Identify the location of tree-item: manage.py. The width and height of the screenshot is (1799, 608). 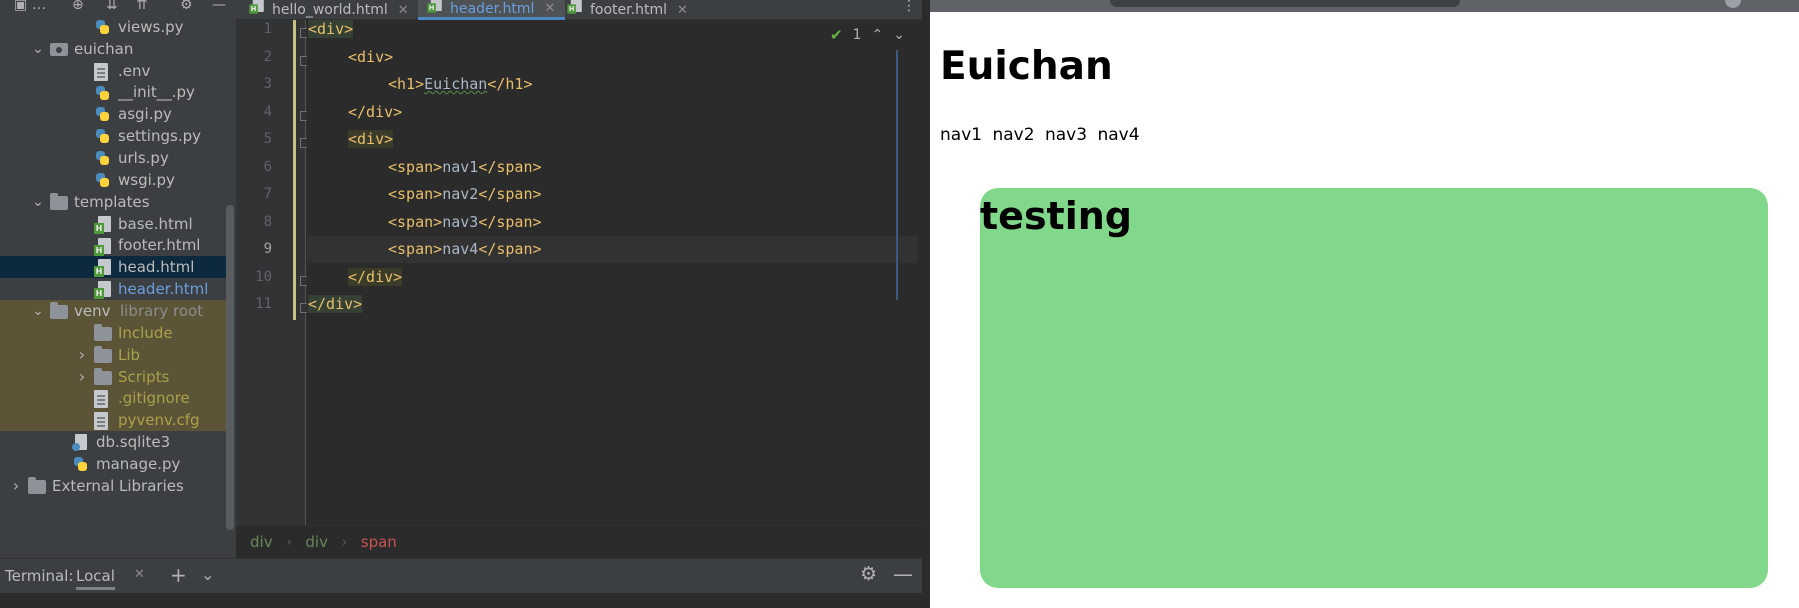
(113, 464).